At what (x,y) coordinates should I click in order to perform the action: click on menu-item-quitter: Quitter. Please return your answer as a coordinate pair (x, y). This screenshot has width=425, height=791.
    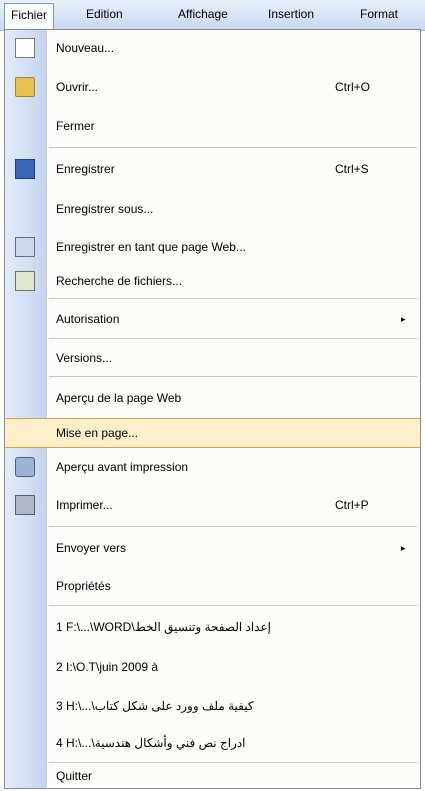
    Looking at the image, I should click on (212, 776).